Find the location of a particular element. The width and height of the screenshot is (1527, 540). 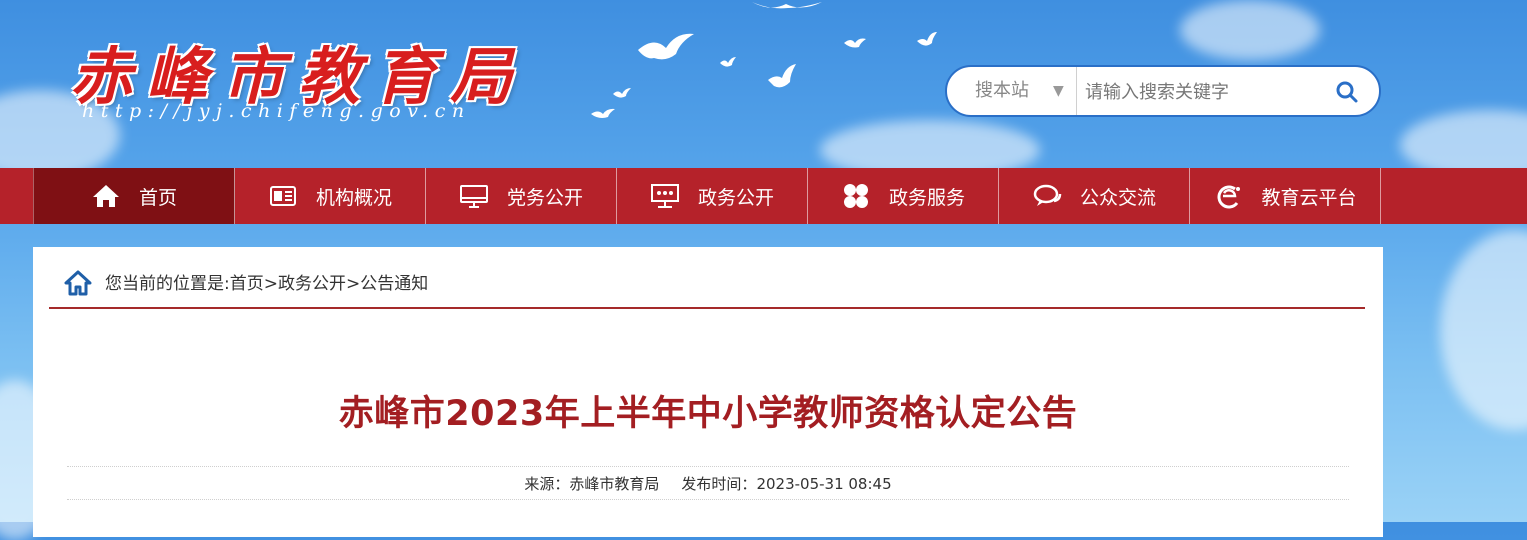

nav-item-party-affairs: 党务公开 is located at coordinates (521, 196).